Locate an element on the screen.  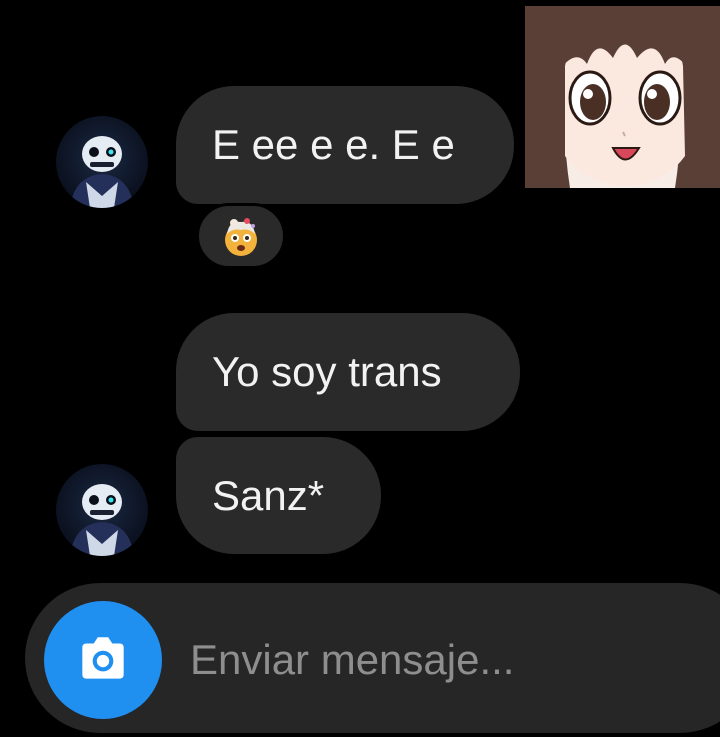
message-bubble: Sanz* is located at coordinates (278, 495).